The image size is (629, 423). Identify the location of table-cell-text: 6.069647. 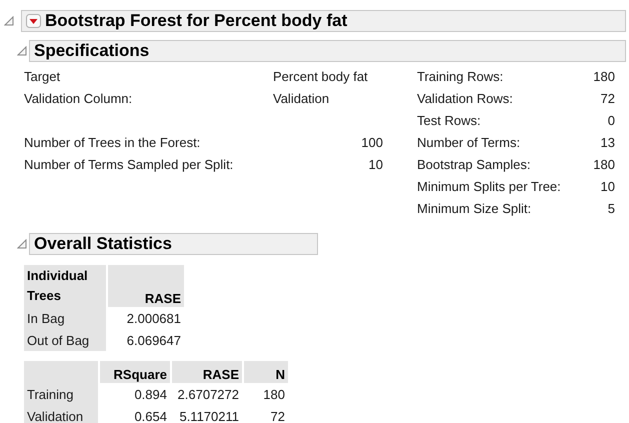
(154, 341).